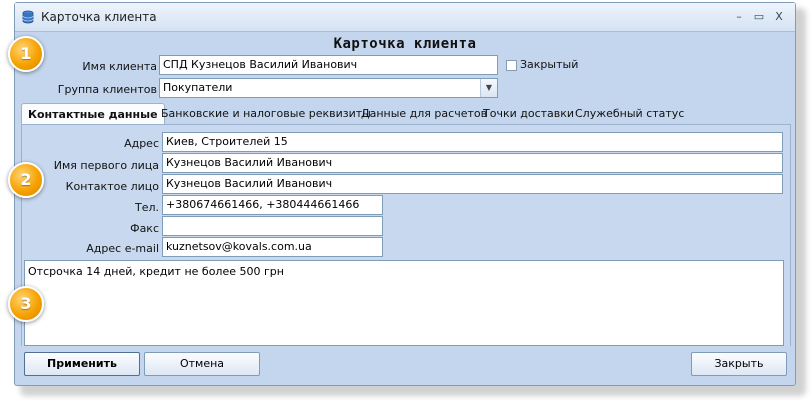 The width and height of the screenshot is (812, 400). What do you see at coordinates (26, 304) in the screenshot?
I see `callout-badge-3: 3` at bounding box center [26, 304].